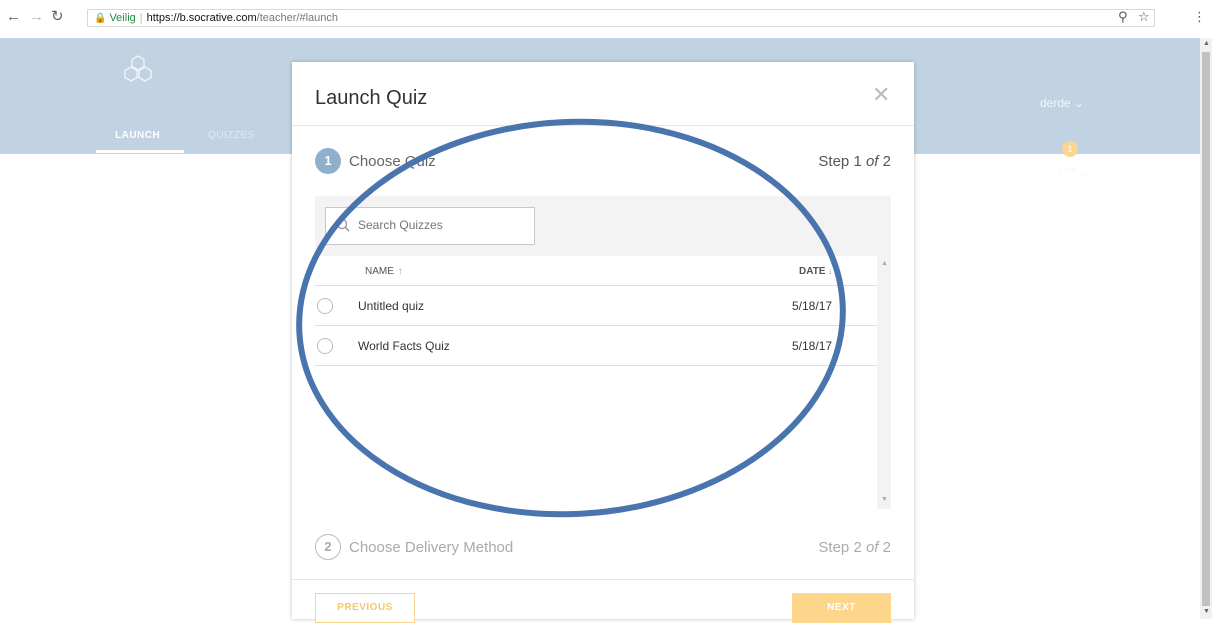  What do you see at coordinates (596, 271) in the screenshot?
I see `table-header: NAME ↑ DATE ↓` at bounding box center [596, 271].